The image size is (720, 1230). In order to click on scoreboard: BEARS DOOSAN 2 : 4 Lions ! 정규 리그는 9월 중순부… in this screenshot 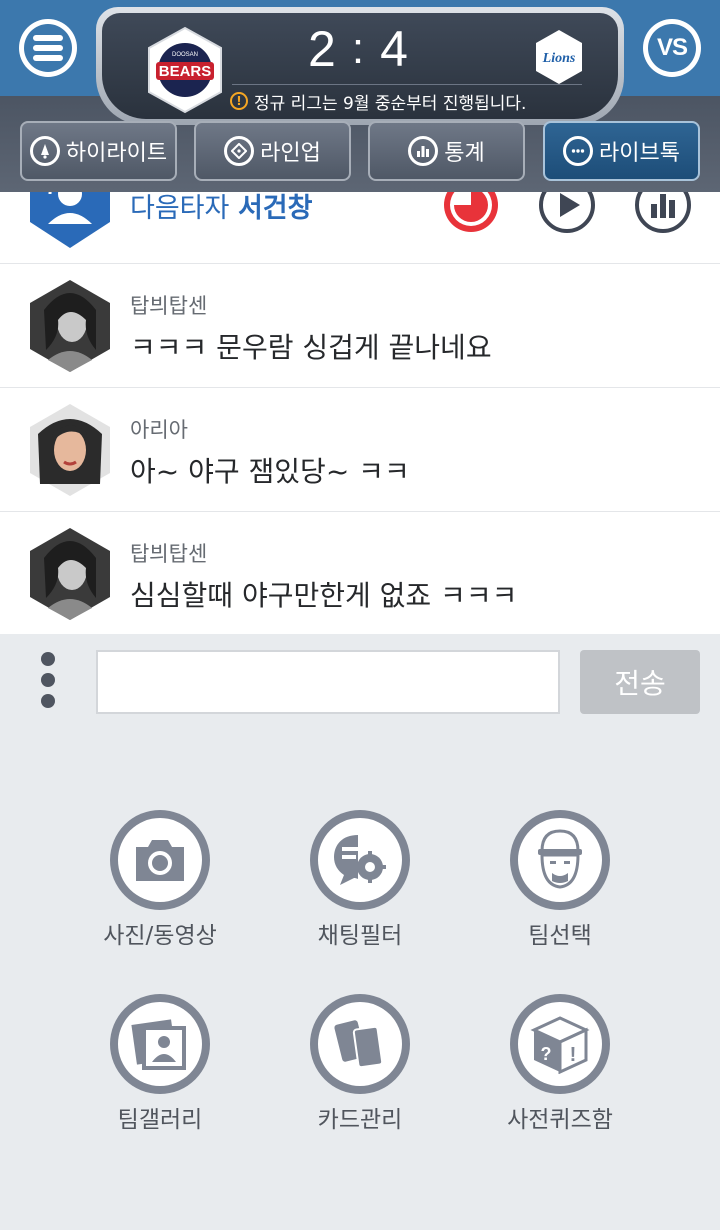, I will do `click(360, 66)`.